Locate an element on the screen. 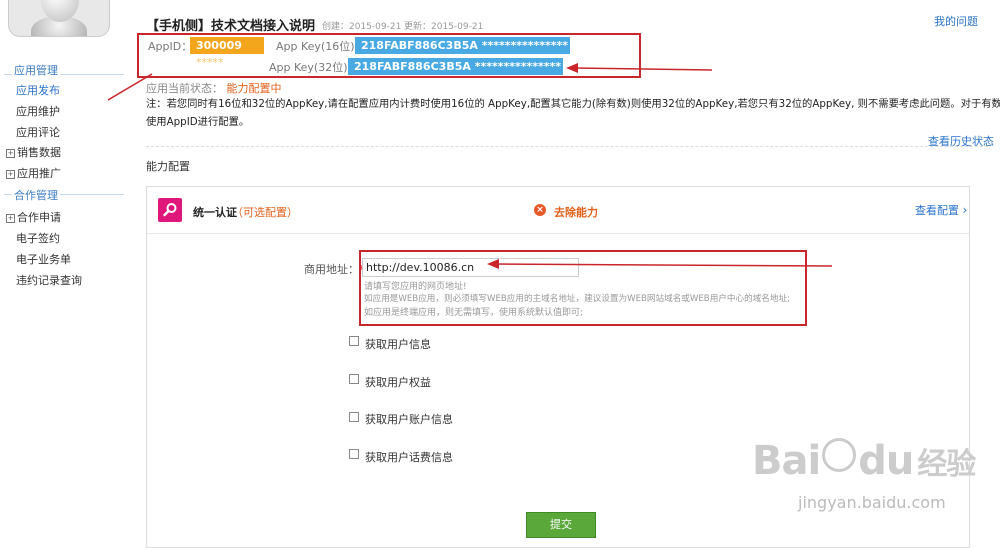 The image size is (1000, 548). submit-button: 提交 is located at coordinates (561, 525).